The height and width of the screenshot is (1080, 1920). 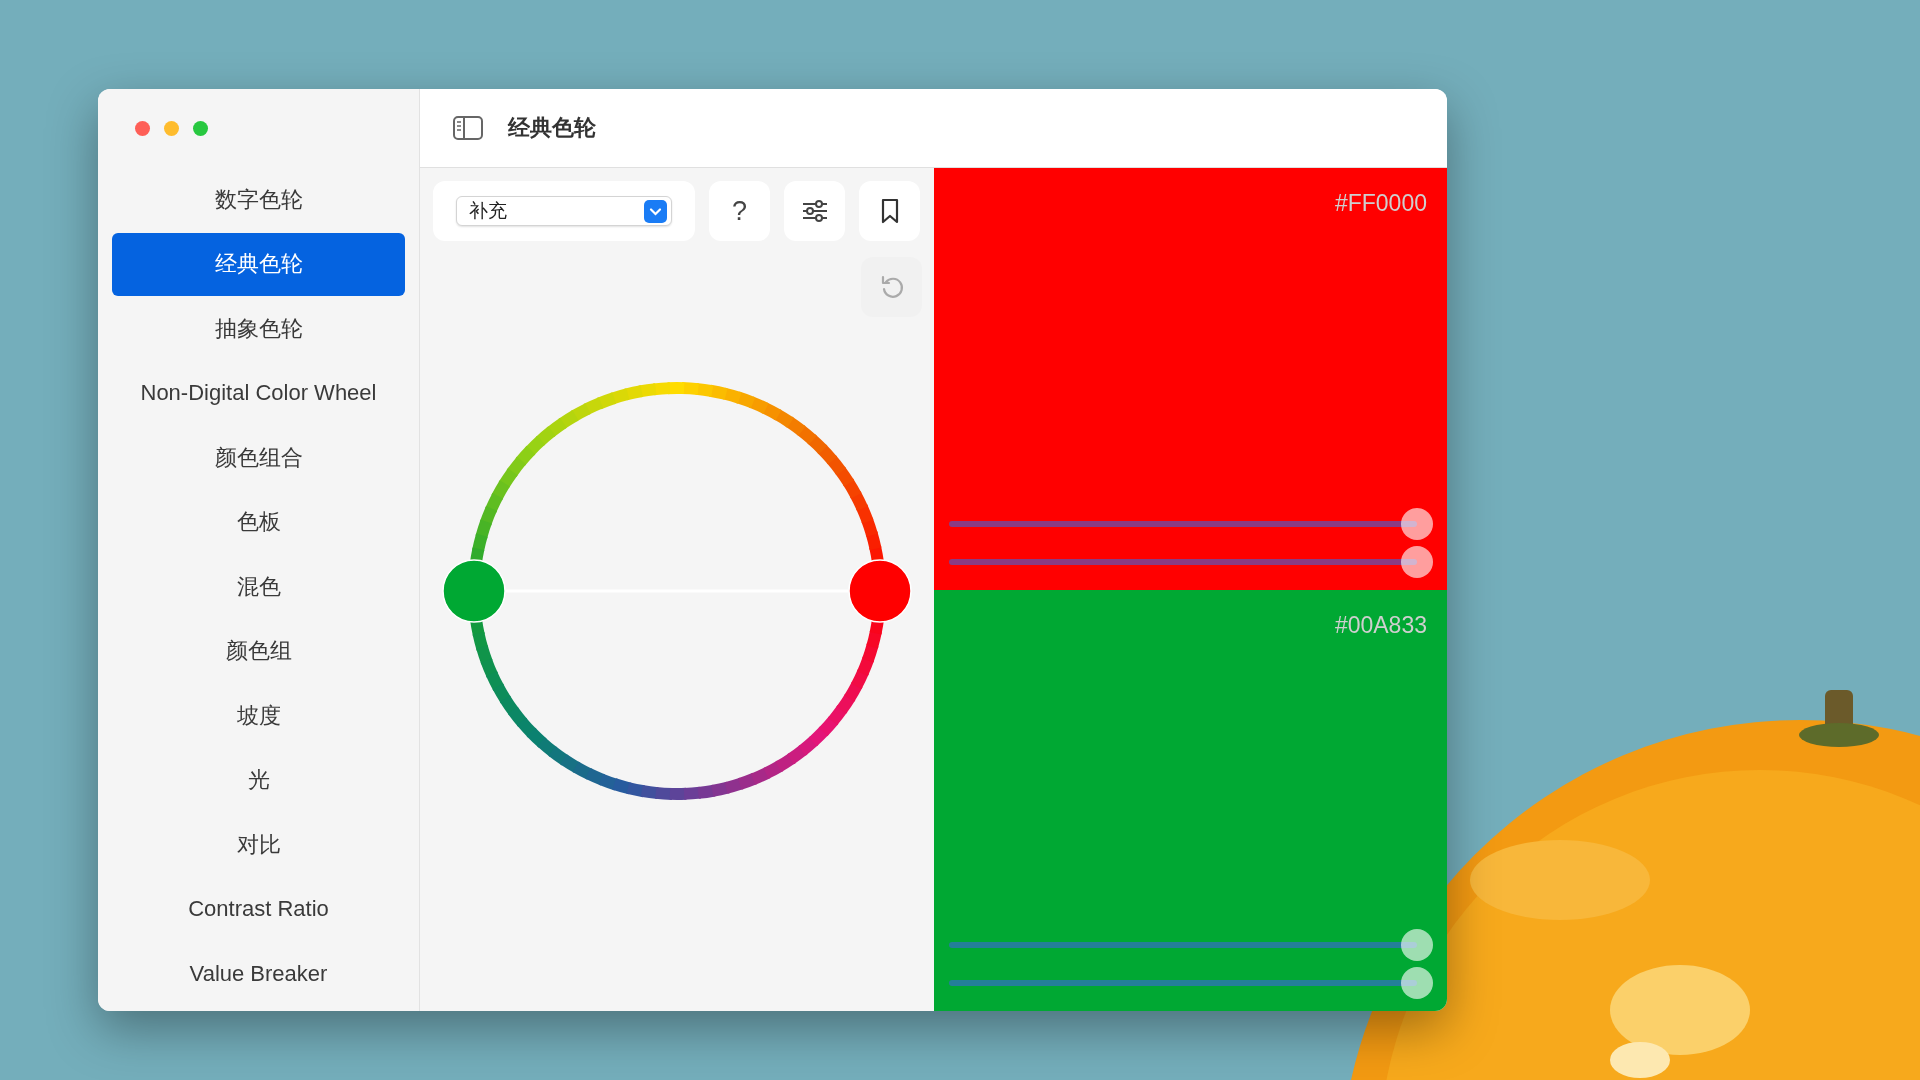 What do you see at coordinates (258, 522) in the screenshot?
I see `sidebar-item: 色板` at bounding box center [258, 522].